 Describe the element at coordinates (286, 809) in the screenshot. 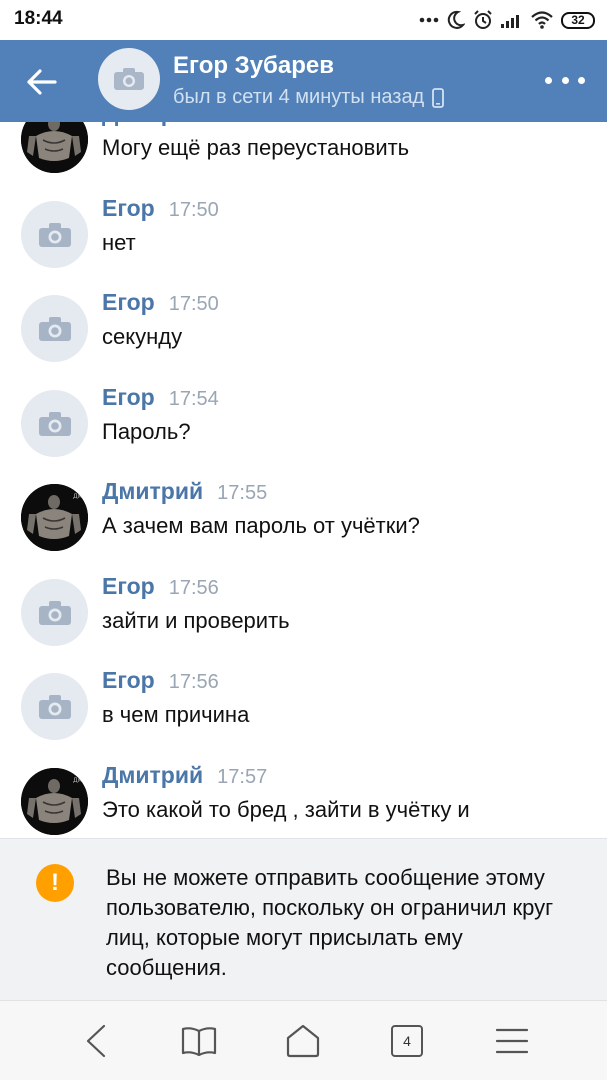

I see `message-text: Это какой то бред , зайти в учётку и` at that location.